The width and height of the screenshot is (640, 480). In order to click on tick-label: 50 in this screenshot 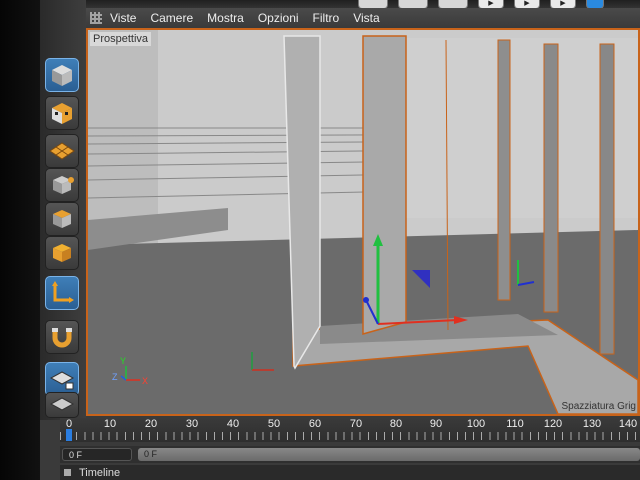, I will do `click(274, 424)`.